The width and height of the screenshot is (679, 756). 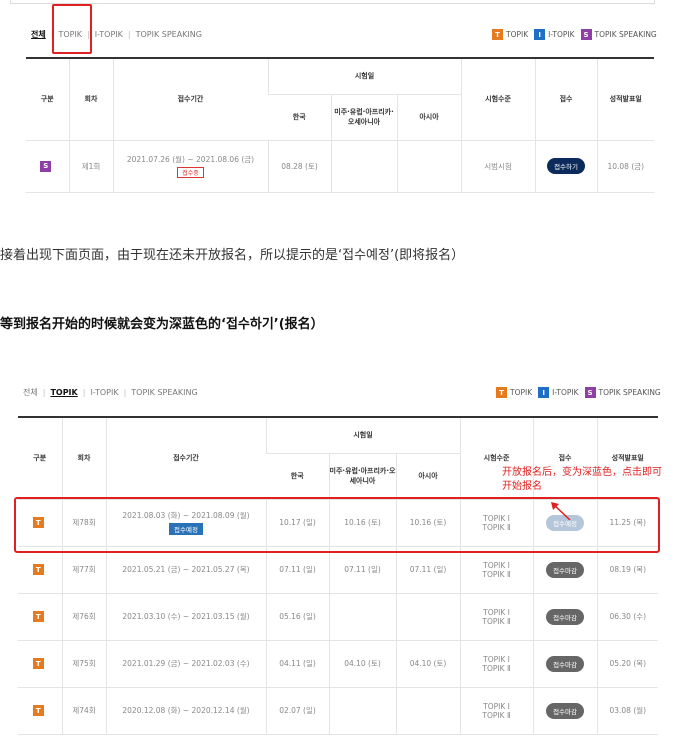 I want to click on status-tag: 접수중, so click(x=190, y=172).